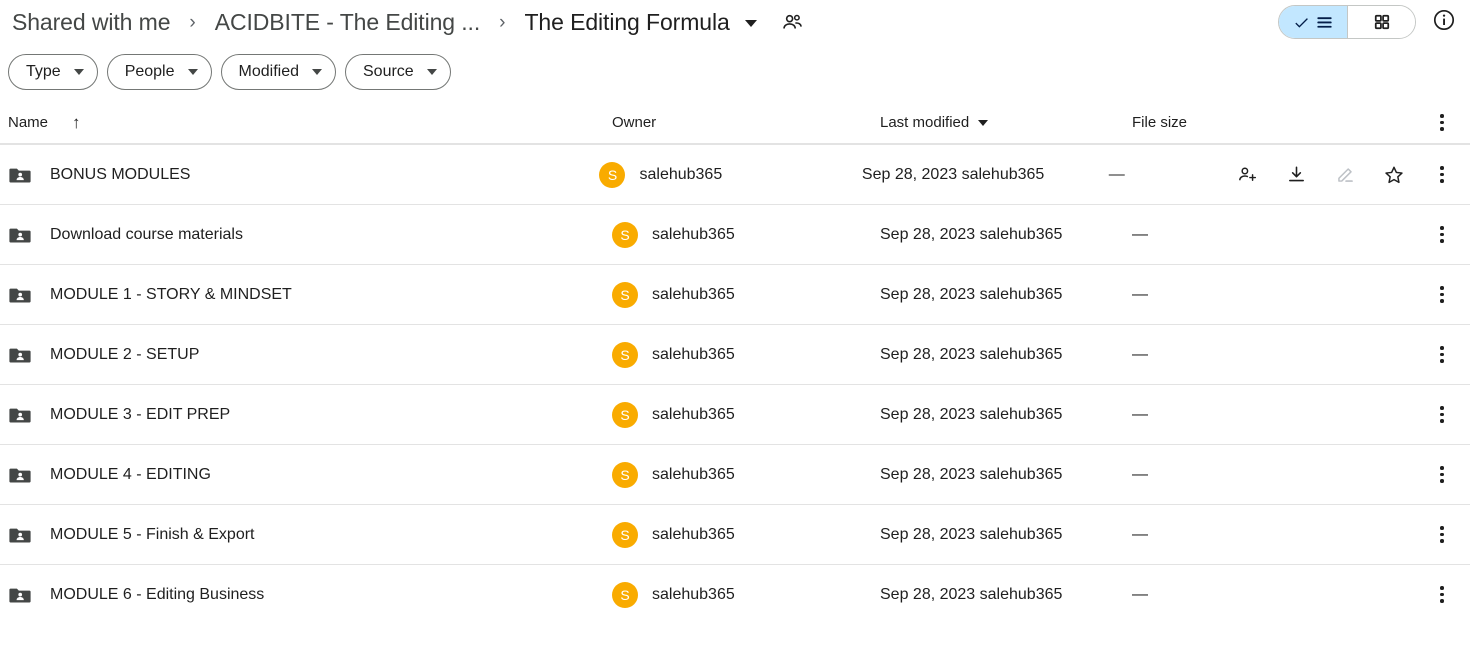 This screenshot has height=648, width=1470. Describe the element at coordinates (626, 22) in the screenshot. I see `breadcrumb-item-current: The Editing Formula` at that location.